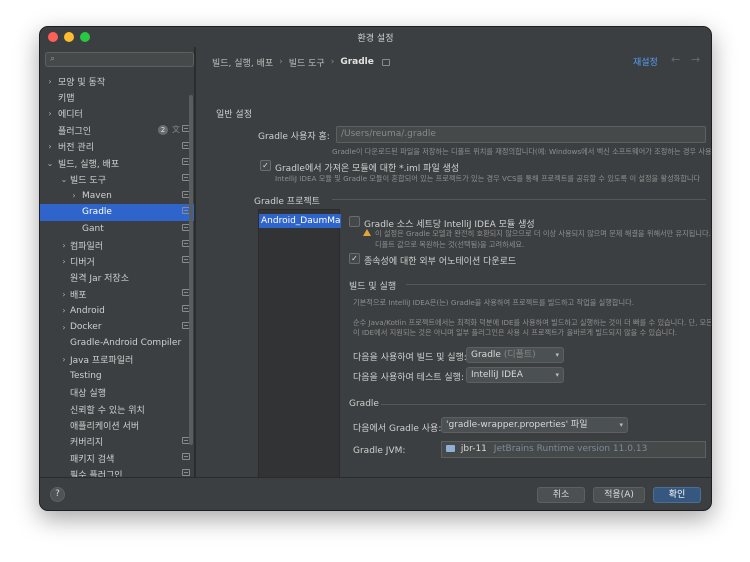  I want to click on sidebar-item: 커버리지, so click(117, 442).